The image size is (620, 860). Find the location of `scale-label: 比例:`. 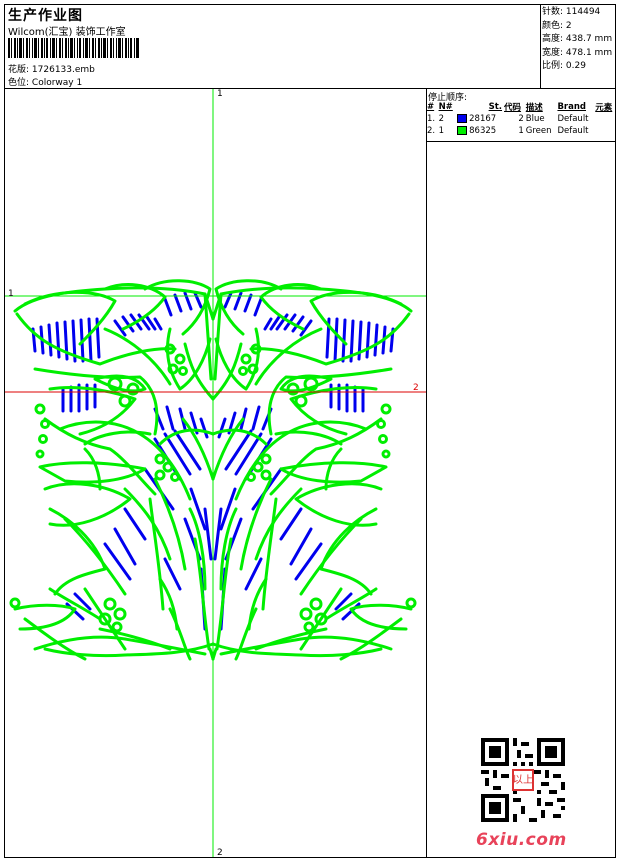

scale-label: 比例: is located at coordinates (553, 66).